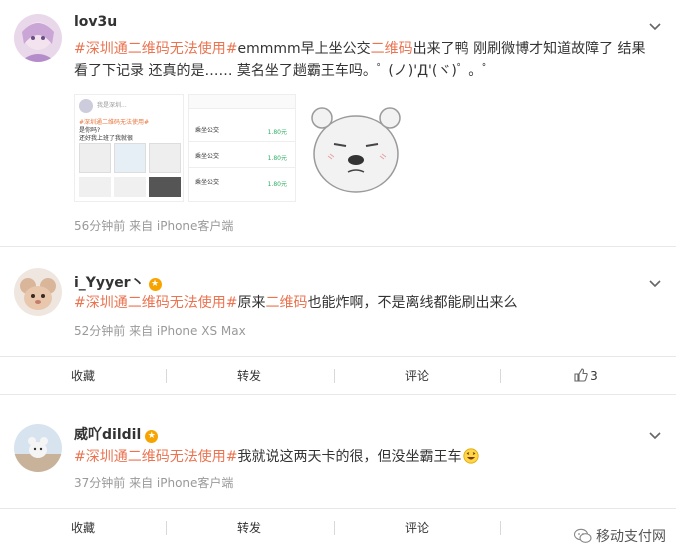  I want to click on username: 威吖dildil ★, so click(116, 434).